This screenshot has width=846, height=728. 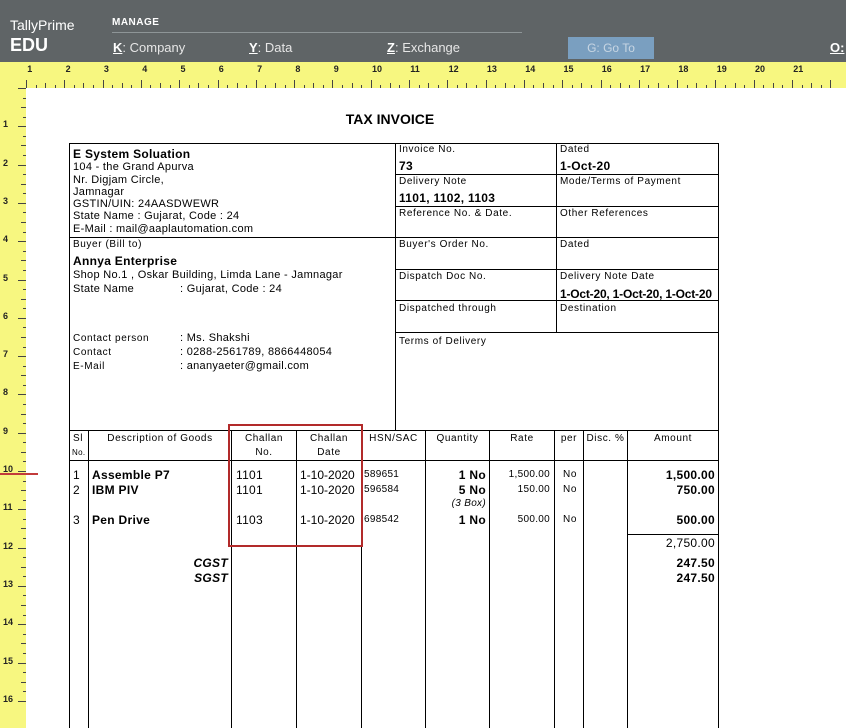 I want to click on ruler-number: 16, so click(x=606, y=69).